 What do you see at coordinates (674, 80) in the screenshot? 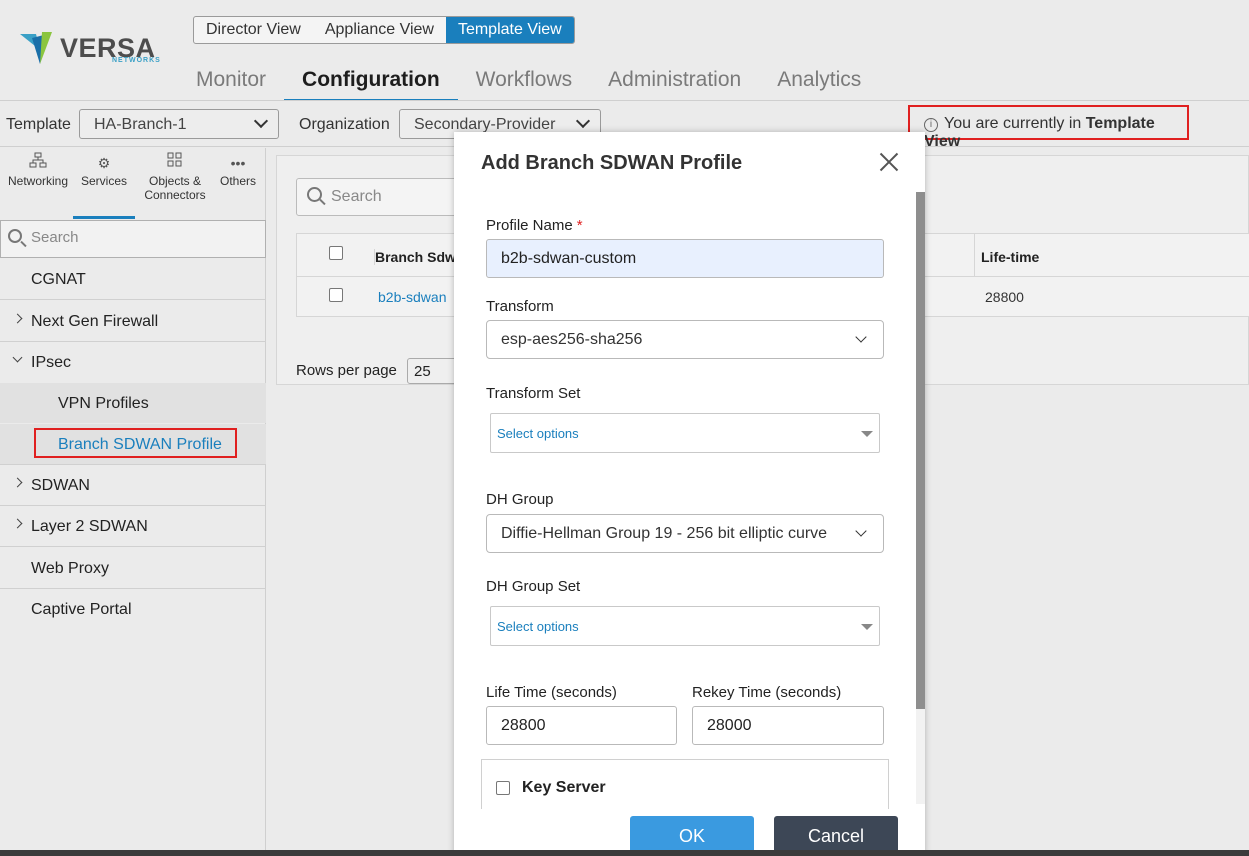
I see `nav-administration: Administration` at bounding box center [674, 80].